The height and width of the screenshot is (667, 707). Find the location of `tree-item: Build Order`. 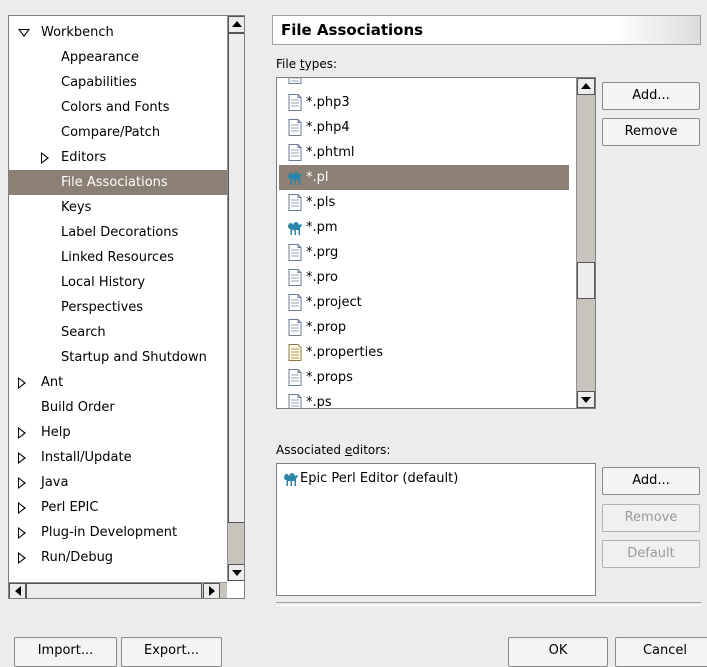

tree-item: Build Order is located at coordinates (118, 407).